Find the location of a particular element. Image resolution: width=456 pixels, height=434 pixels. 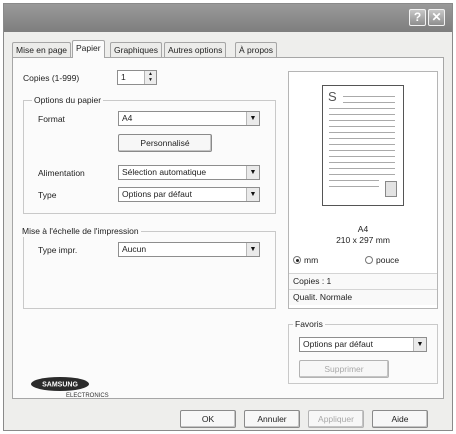

copies-value: 1 is located at coordinates (123, 77).